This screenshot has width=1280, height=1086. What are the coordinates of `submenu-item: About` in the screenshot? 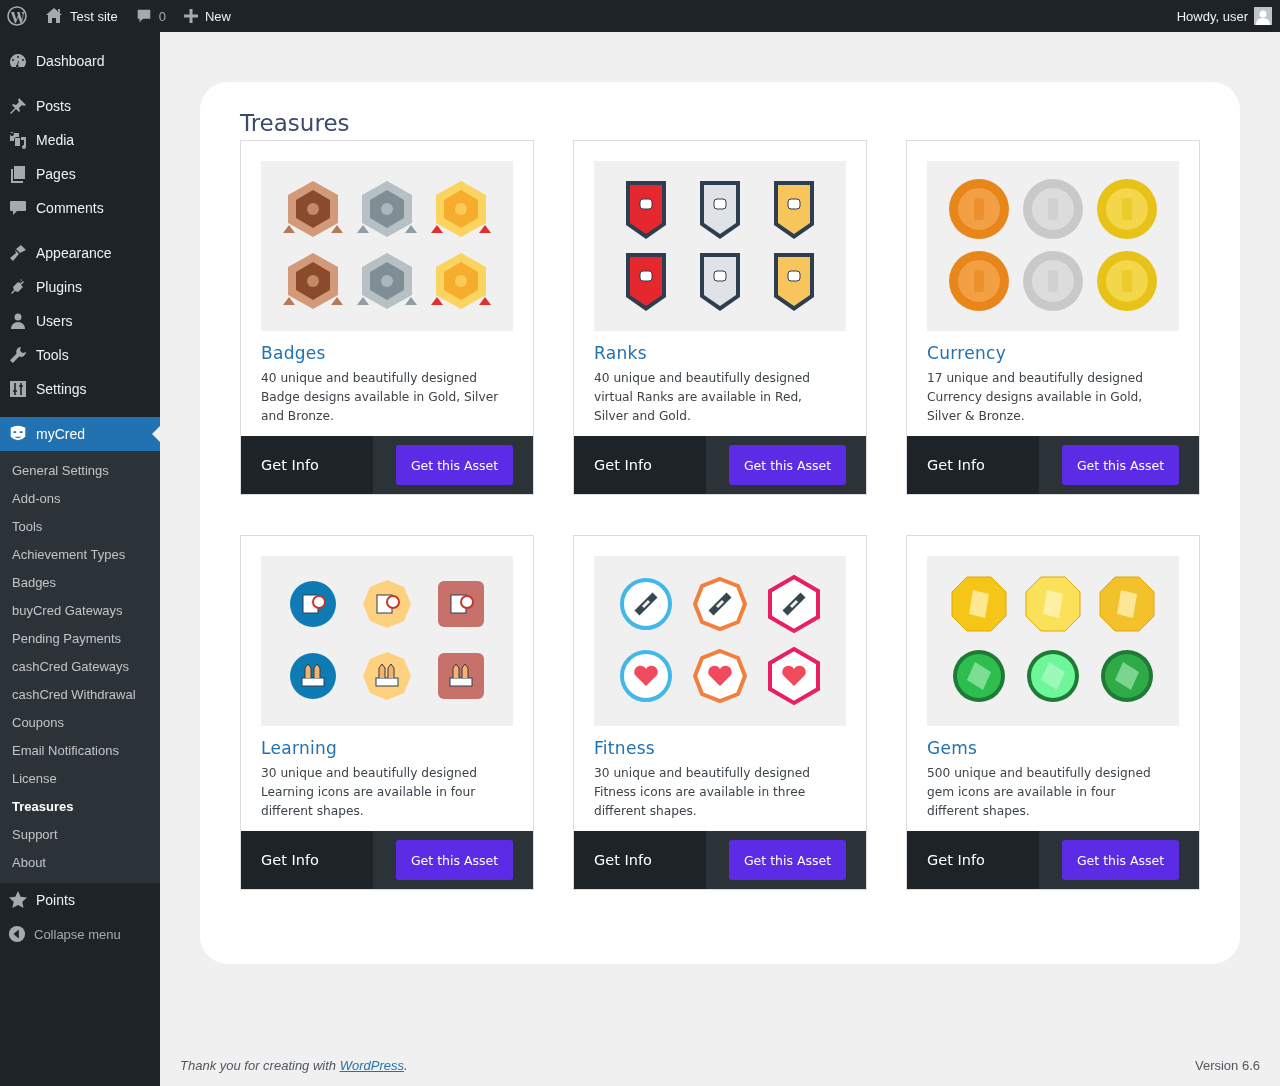 It's located at (80, 863).